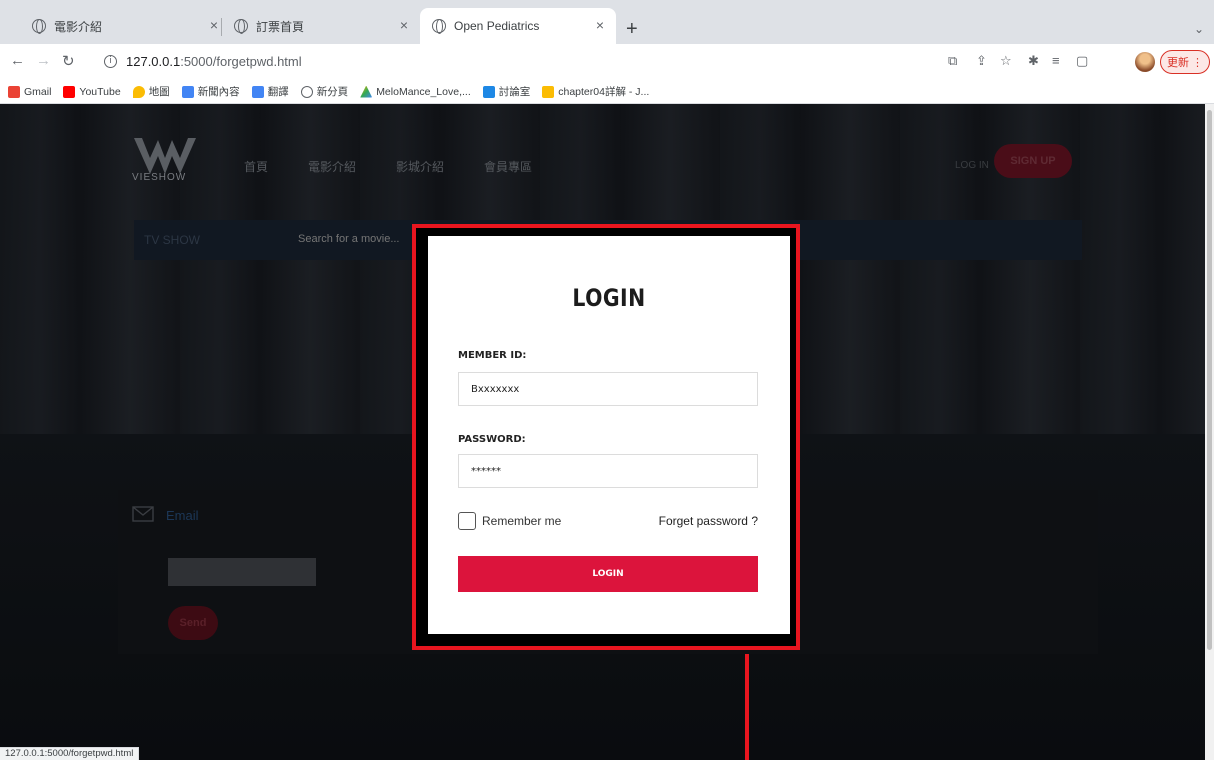 This screenshot has height=760, width=1214. Describe the element at coordinates (492, 355) in the screenshot. I see `member-id-label: MEMBER ID:` at that location.